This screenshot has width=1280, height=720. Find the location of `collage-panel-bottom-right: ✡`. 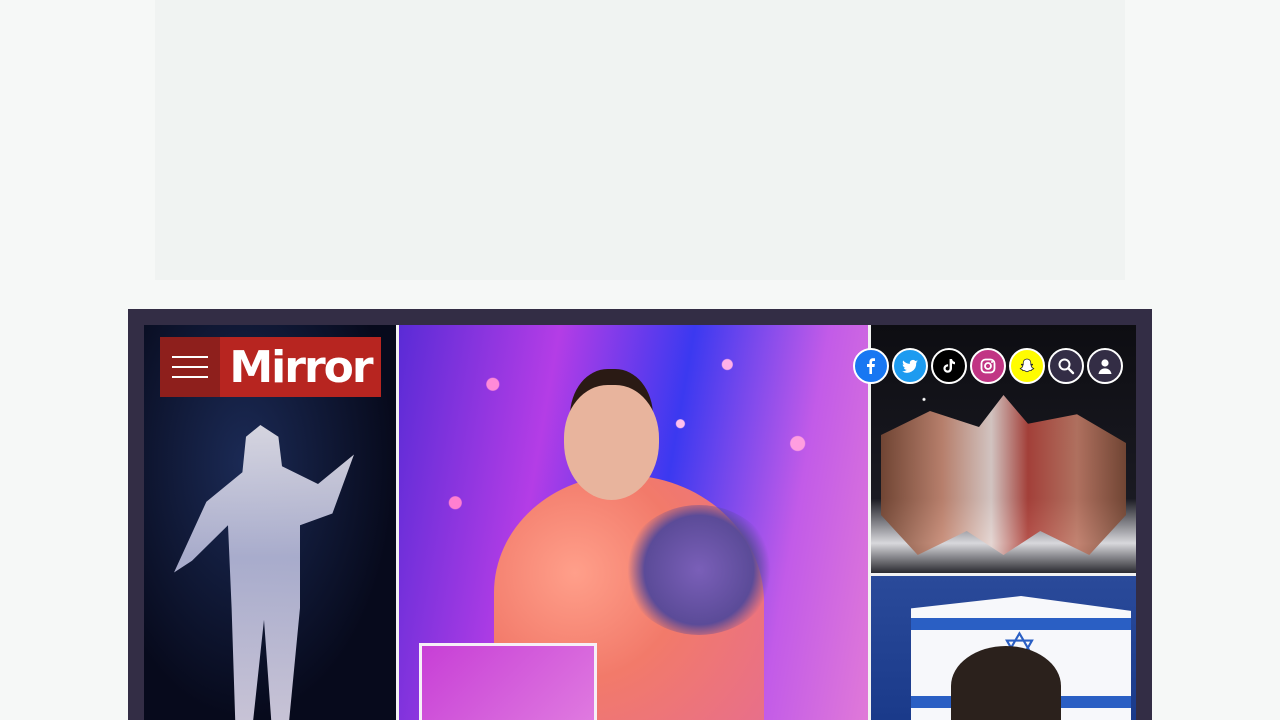

collage-panel-bottom-right: ✡ is located at coordinates (1003, 648).